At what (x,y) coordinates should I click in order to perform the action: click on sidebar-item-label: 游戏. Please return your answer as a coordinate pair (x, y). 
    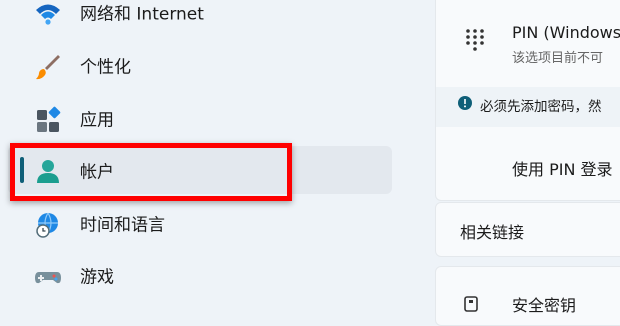
    Looking at the image, I should click on (97, 277).